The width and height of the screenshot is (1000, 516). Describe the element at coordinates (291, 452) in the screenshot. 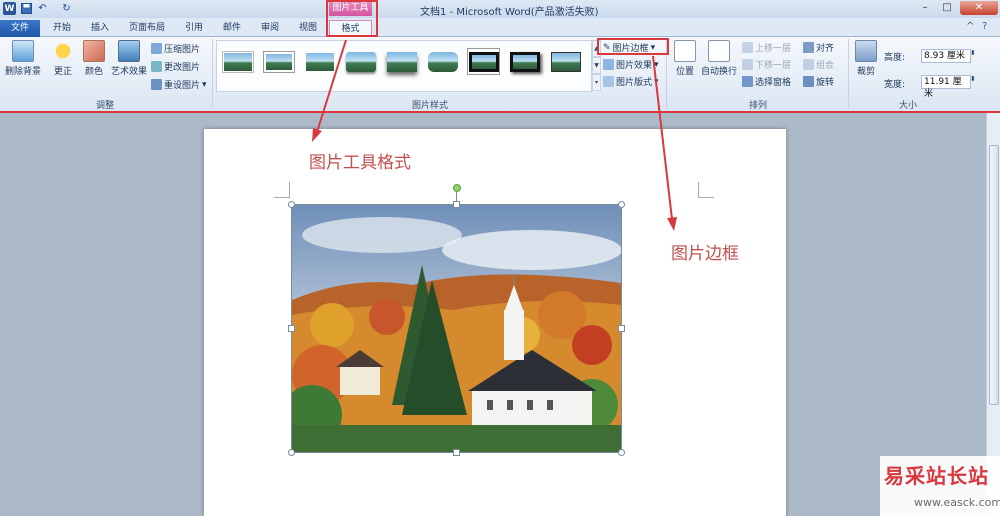

I see `resize-handle-sw` at that location.